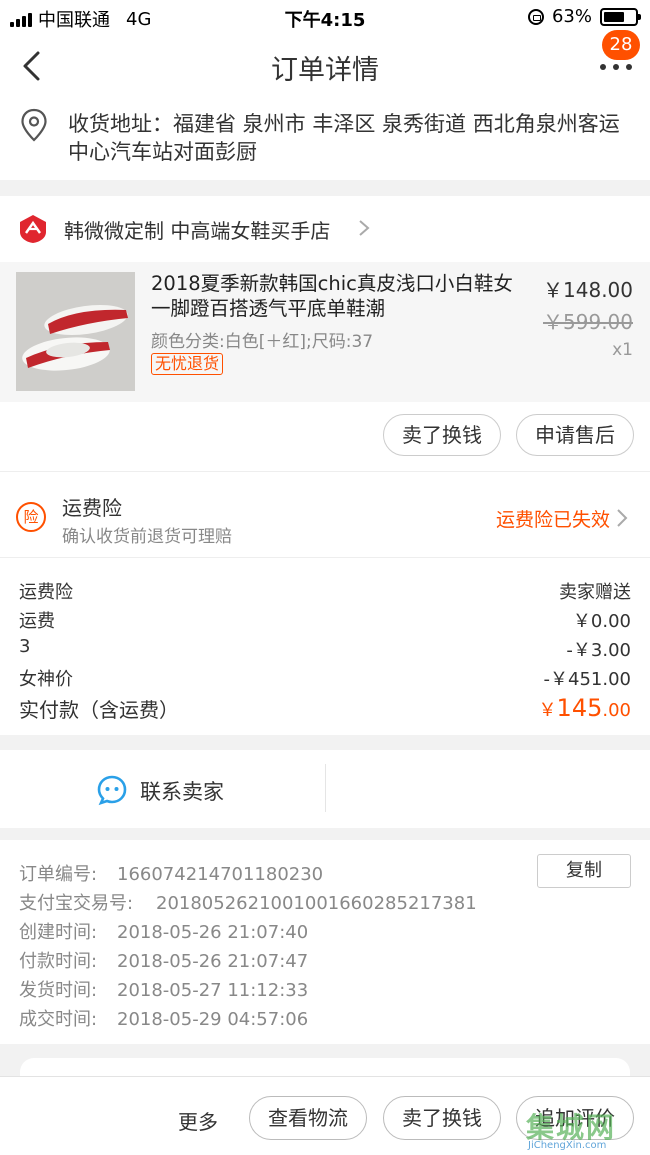 This screenshot has width=650, height=1155. What do you see at coordinates (147, 537) in the screenshot?
I see `insurance-subtitle: 确认收货前退货可理赔` at bounding box center [147, 537].